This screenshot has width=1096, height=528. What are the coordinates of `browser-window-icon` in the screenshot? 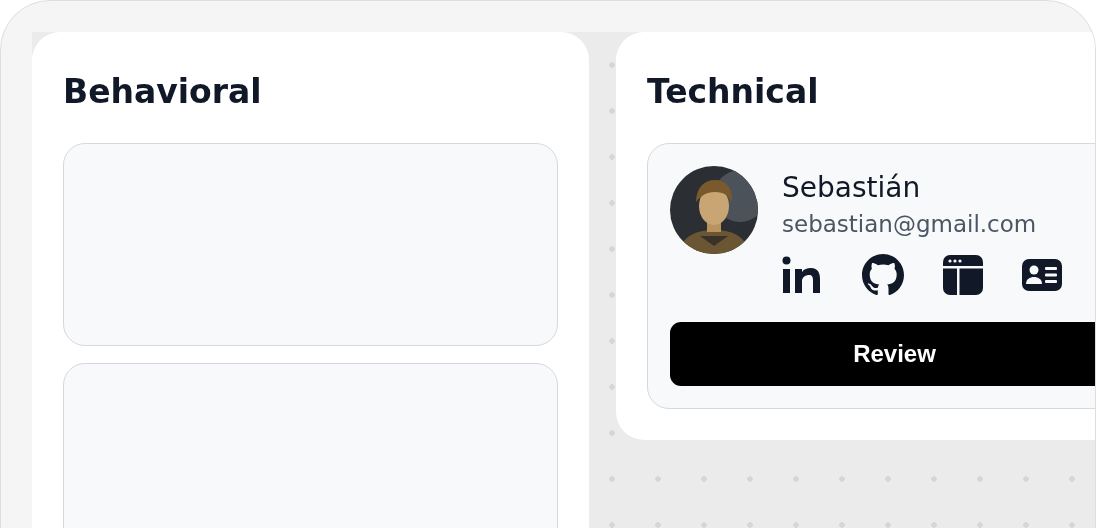 It's located at (963, 275).